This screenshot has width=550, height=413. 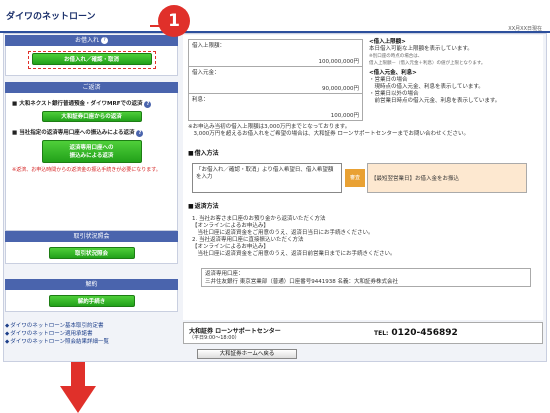 What do you see at coordinates (344, 116) in the screenshot?
I see `interest-value: 100,000円` at bounding box center [344, 116].